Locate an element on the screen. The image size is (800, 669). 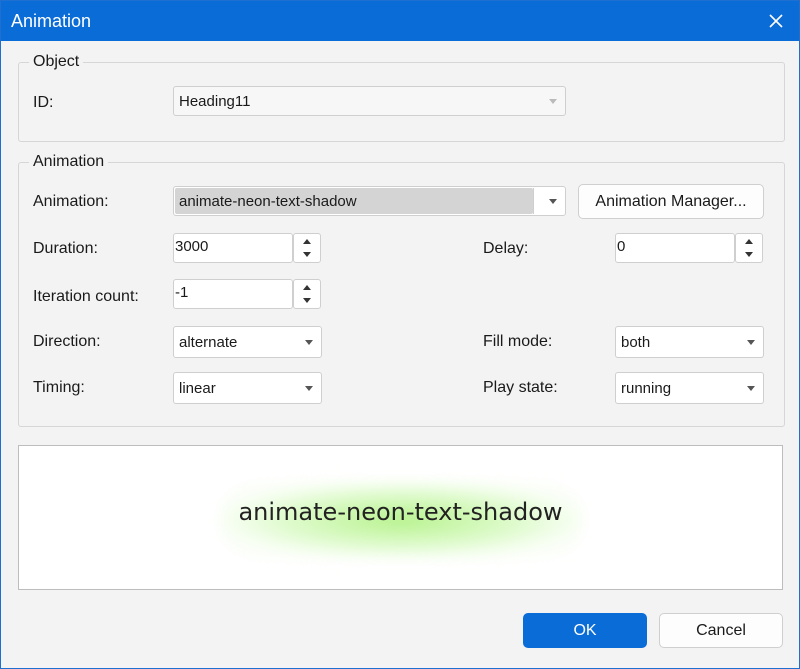
cancel-button: Cancel is located at coordinates (721, 630).